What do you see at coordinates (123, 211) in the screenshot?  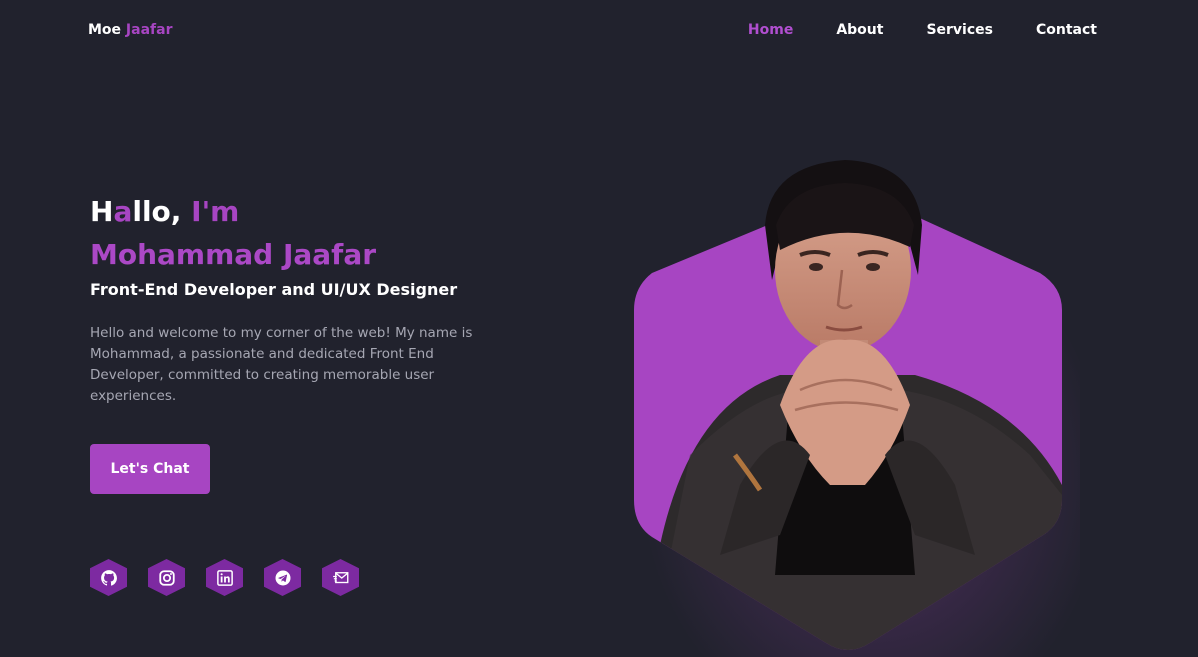 I see `greeting-a: a` at bounding box center [123, 211].